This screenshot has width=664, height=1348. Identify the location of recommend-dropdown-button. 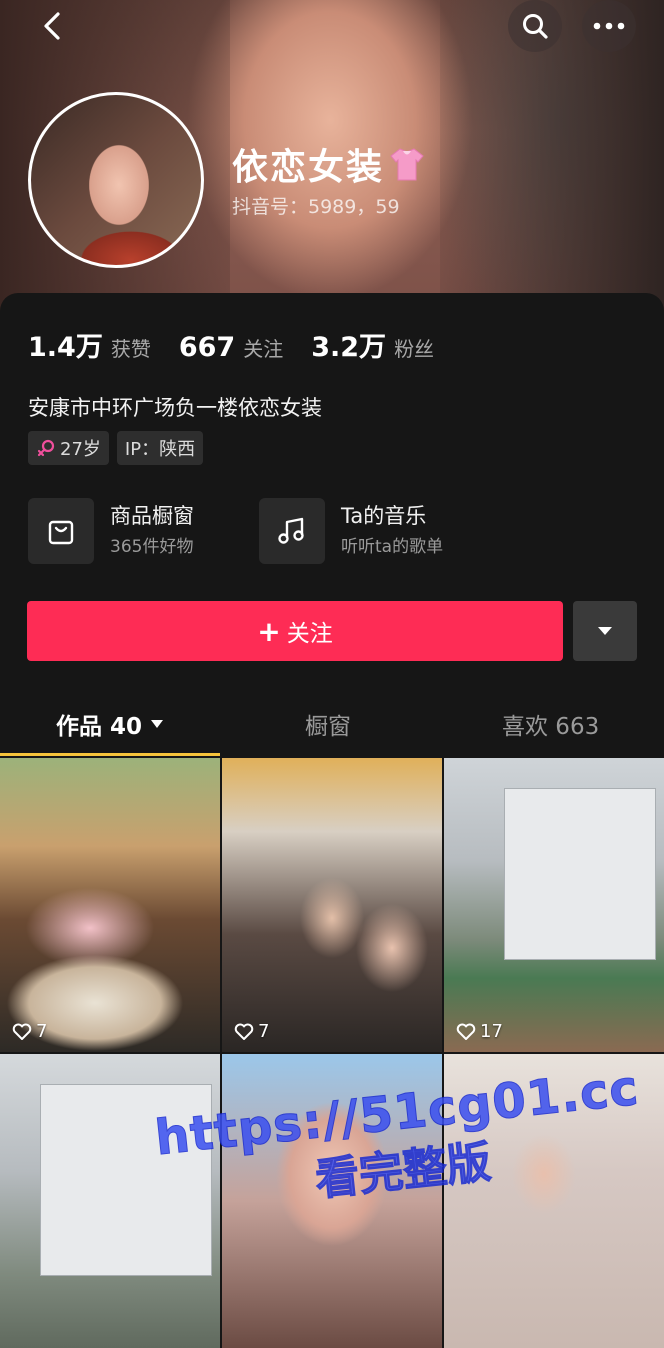
(605, 631).